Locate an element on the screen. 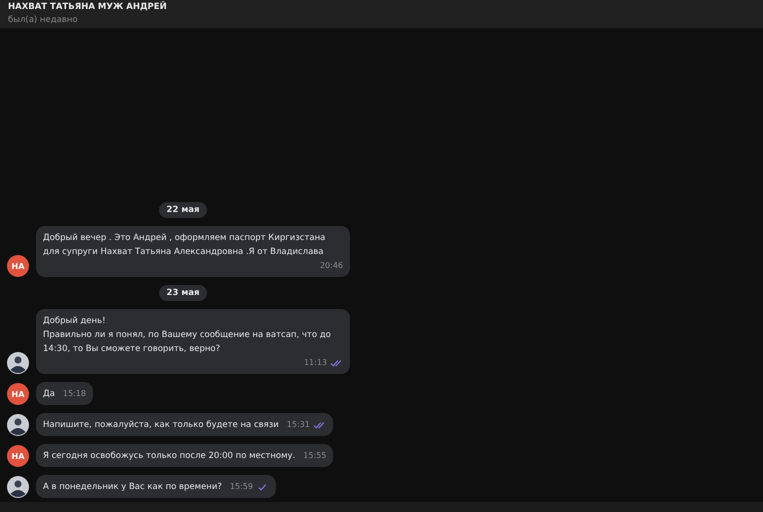 The width and height of the screenshot is (763, 512). chat-title: НАХВАТ ТАТЬЯНА МУЖ АНДРЕЙ is located at coordinates (87, 7).